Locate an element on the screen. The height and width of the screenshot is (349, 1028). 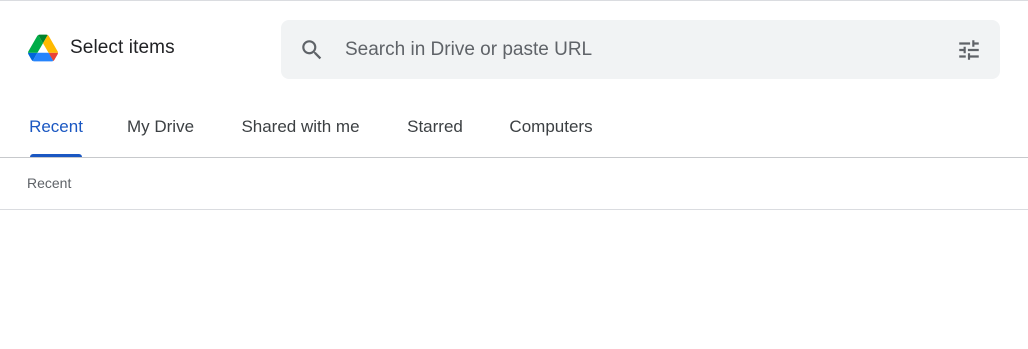
tune-icon is located at coordinates (969, 50).